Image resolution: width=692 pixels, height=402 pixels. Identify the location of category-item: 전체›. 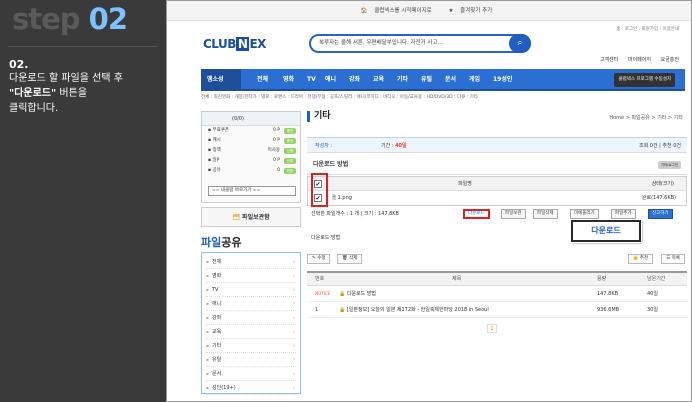
(251, 262).